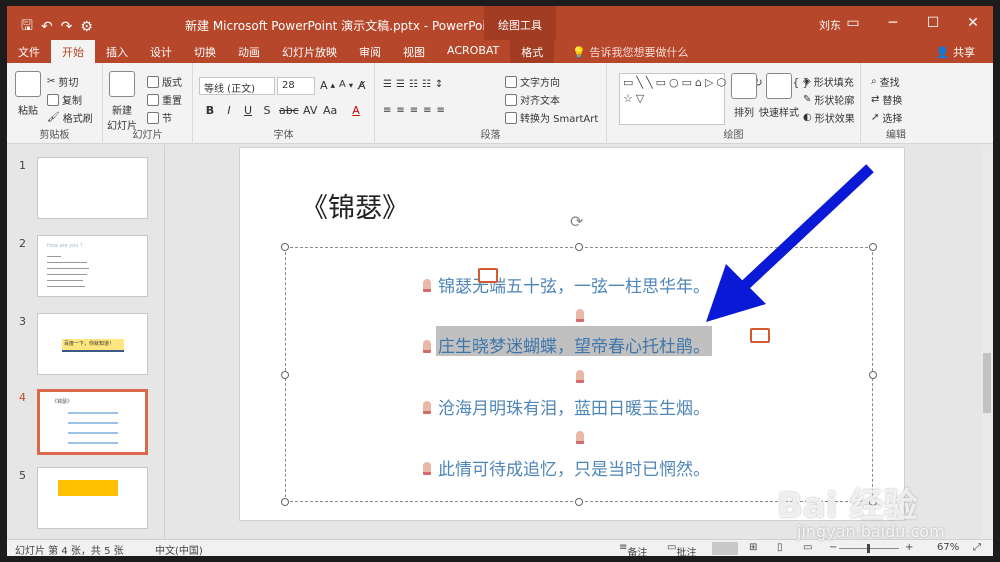 This screenshot has height=562, width=1000. I want to click on tab-format: 格式, so click(532, 51).